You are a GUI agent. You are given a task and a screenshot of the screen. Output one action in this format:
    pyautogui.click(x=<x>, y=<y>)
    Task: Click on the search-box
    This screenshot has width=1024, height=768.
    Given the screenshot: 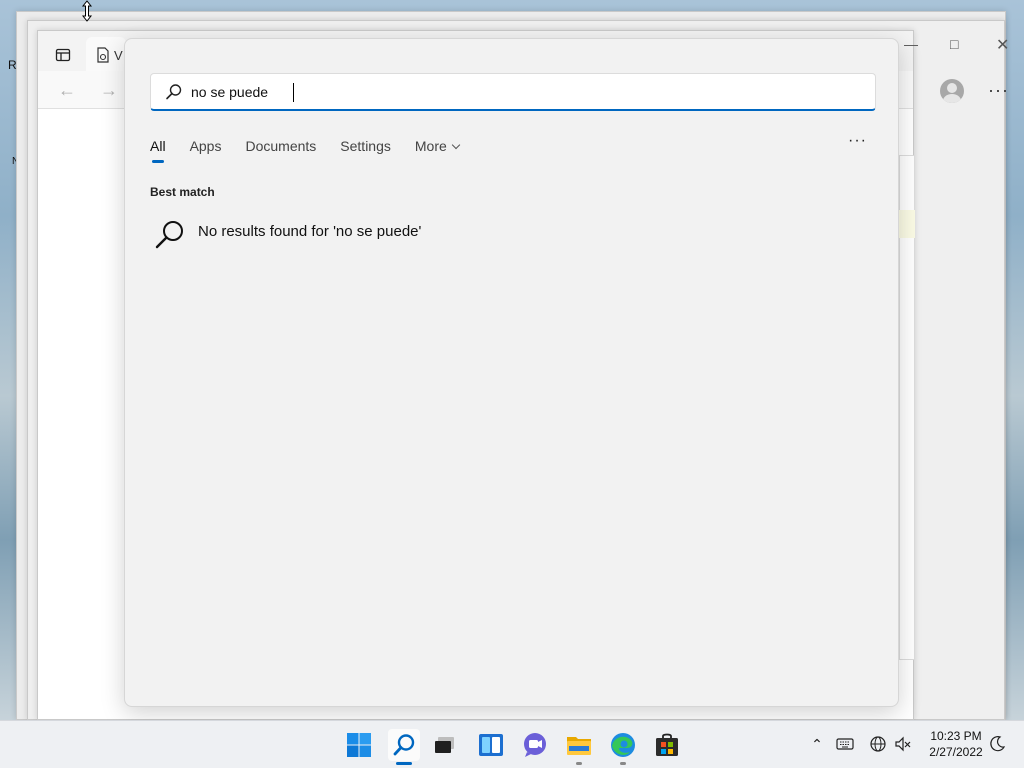 What is the action you would take?
    pyautogui.click(x=513, y=92)
    